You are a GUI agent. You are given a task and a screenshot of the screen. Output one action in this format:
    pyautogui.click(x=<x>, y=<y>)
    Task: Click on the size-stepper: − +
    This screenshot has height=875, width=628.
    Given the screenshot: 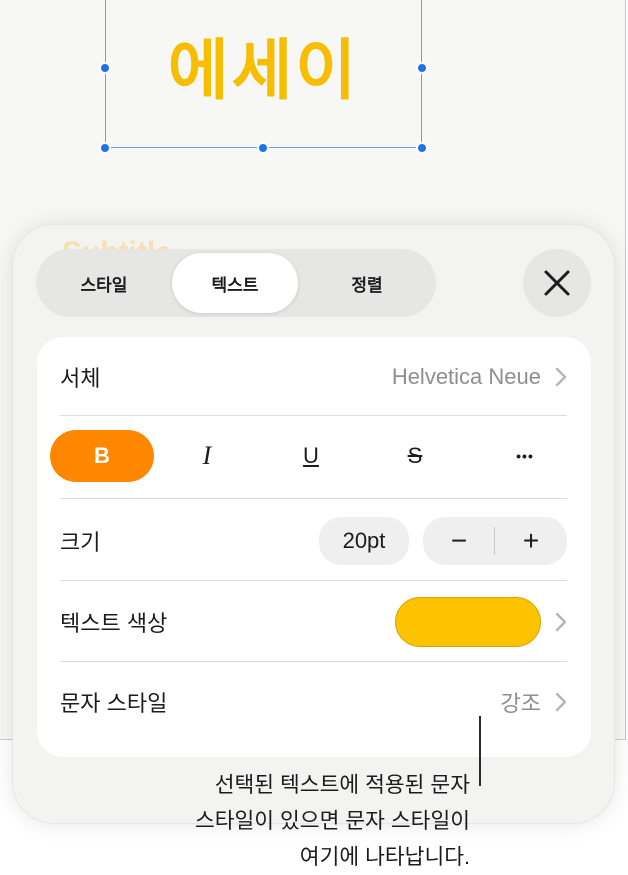 What is the action you would take?
    pyautogui.click(x=495, y=541)
    